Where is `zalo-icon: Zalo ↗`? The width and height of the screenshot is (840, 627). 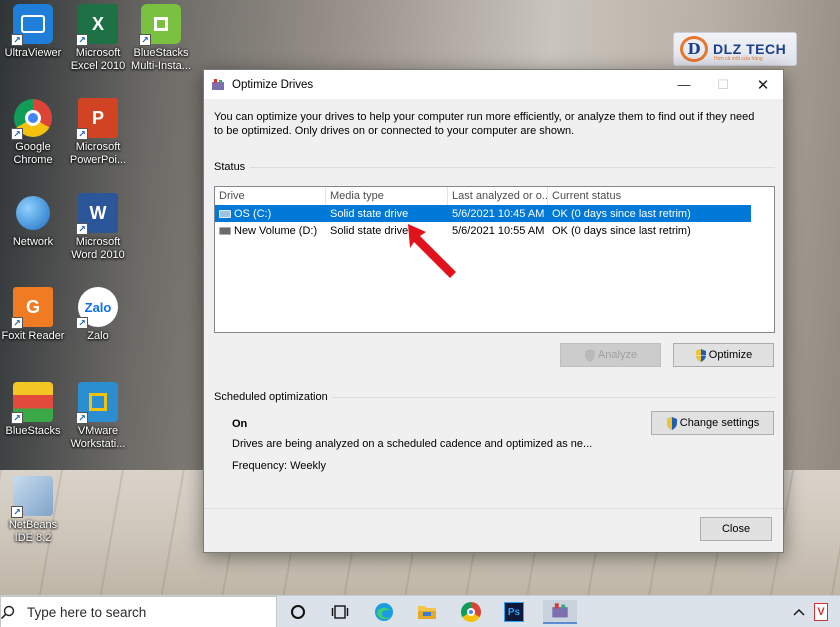
zalo-icon: Zalo ↗ is located at coordinates (97, 308).